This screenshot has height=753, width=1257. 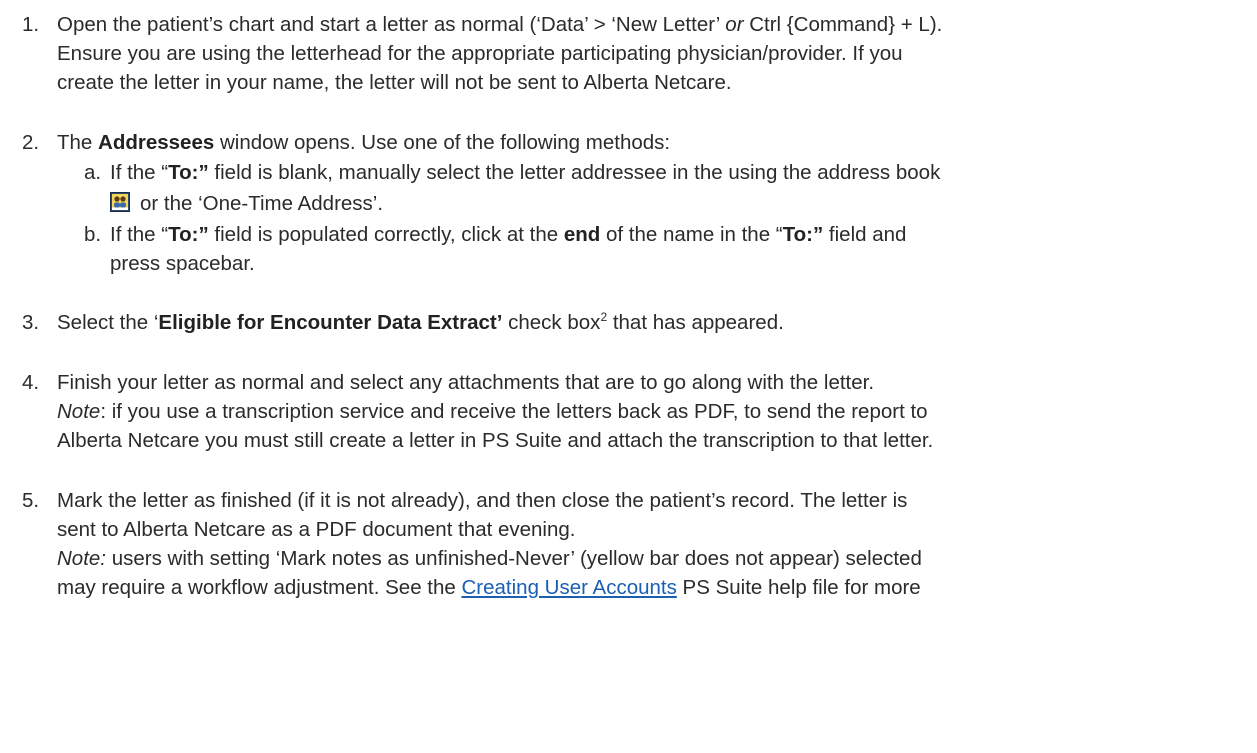 What do you see at coordinates (31, 500) in the screenshot?
I see `step-number: 5.` at bounding box center [31, 500].